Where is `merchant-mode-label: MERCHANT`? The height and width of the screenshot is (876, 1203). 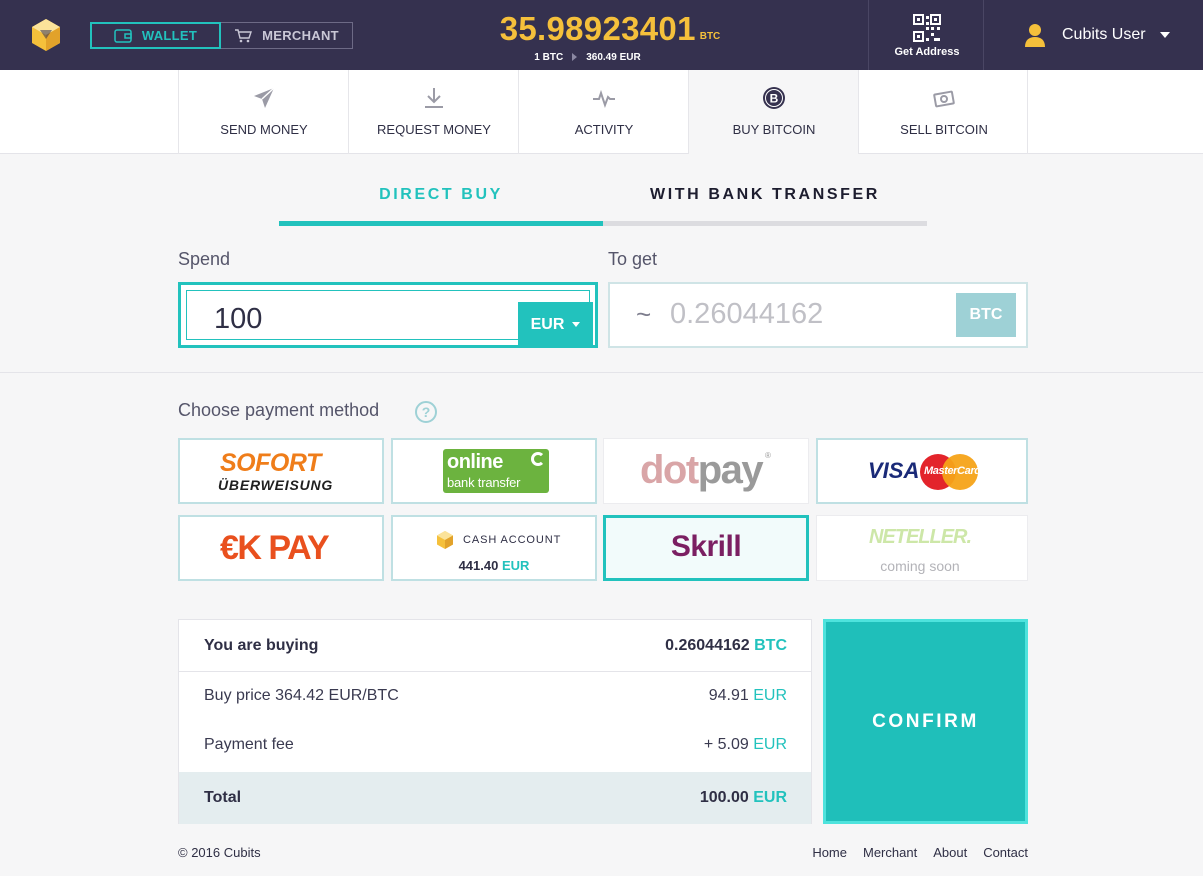 merchant-mode-label: MERCHANT is located at coordinates (300, 35).